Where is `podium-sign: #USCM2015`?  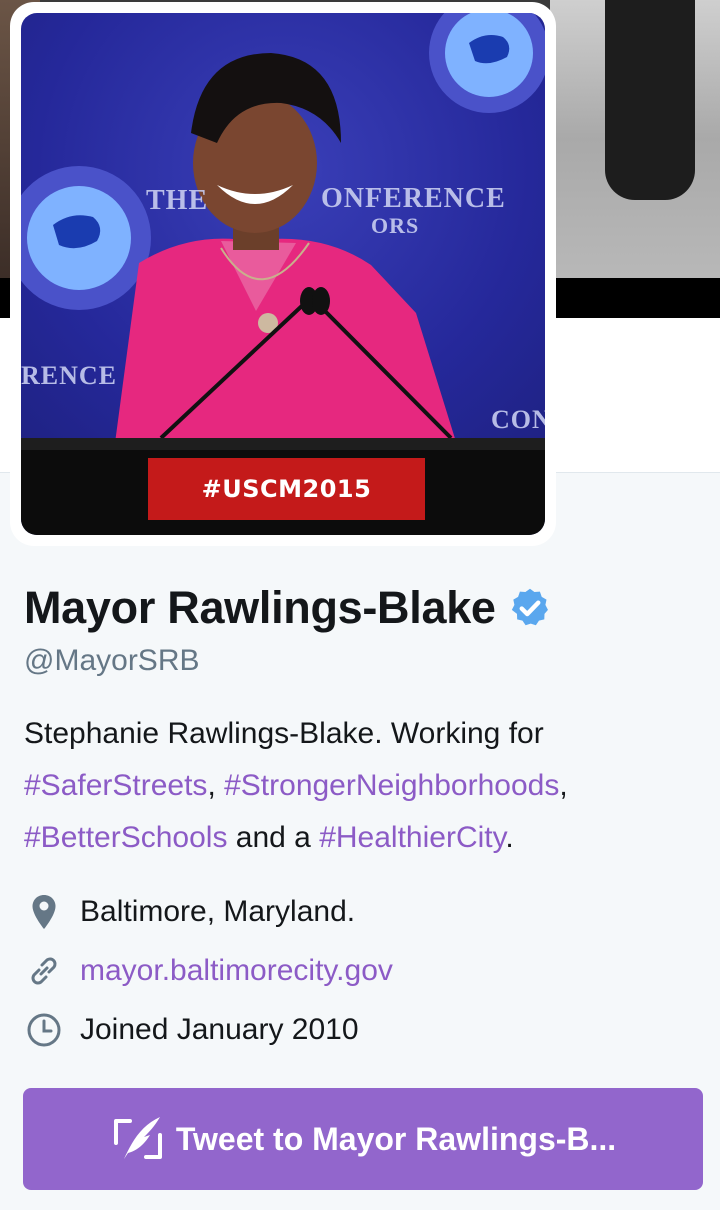
podium-sign: #USCM2015 is located at coordinates (286, 489).